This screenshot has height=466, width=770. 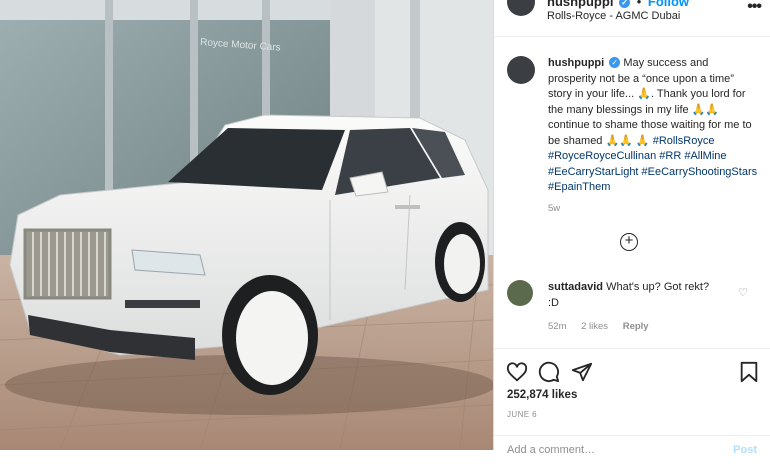 I want to click on commenter-avatar, so click(x=520, y=293).